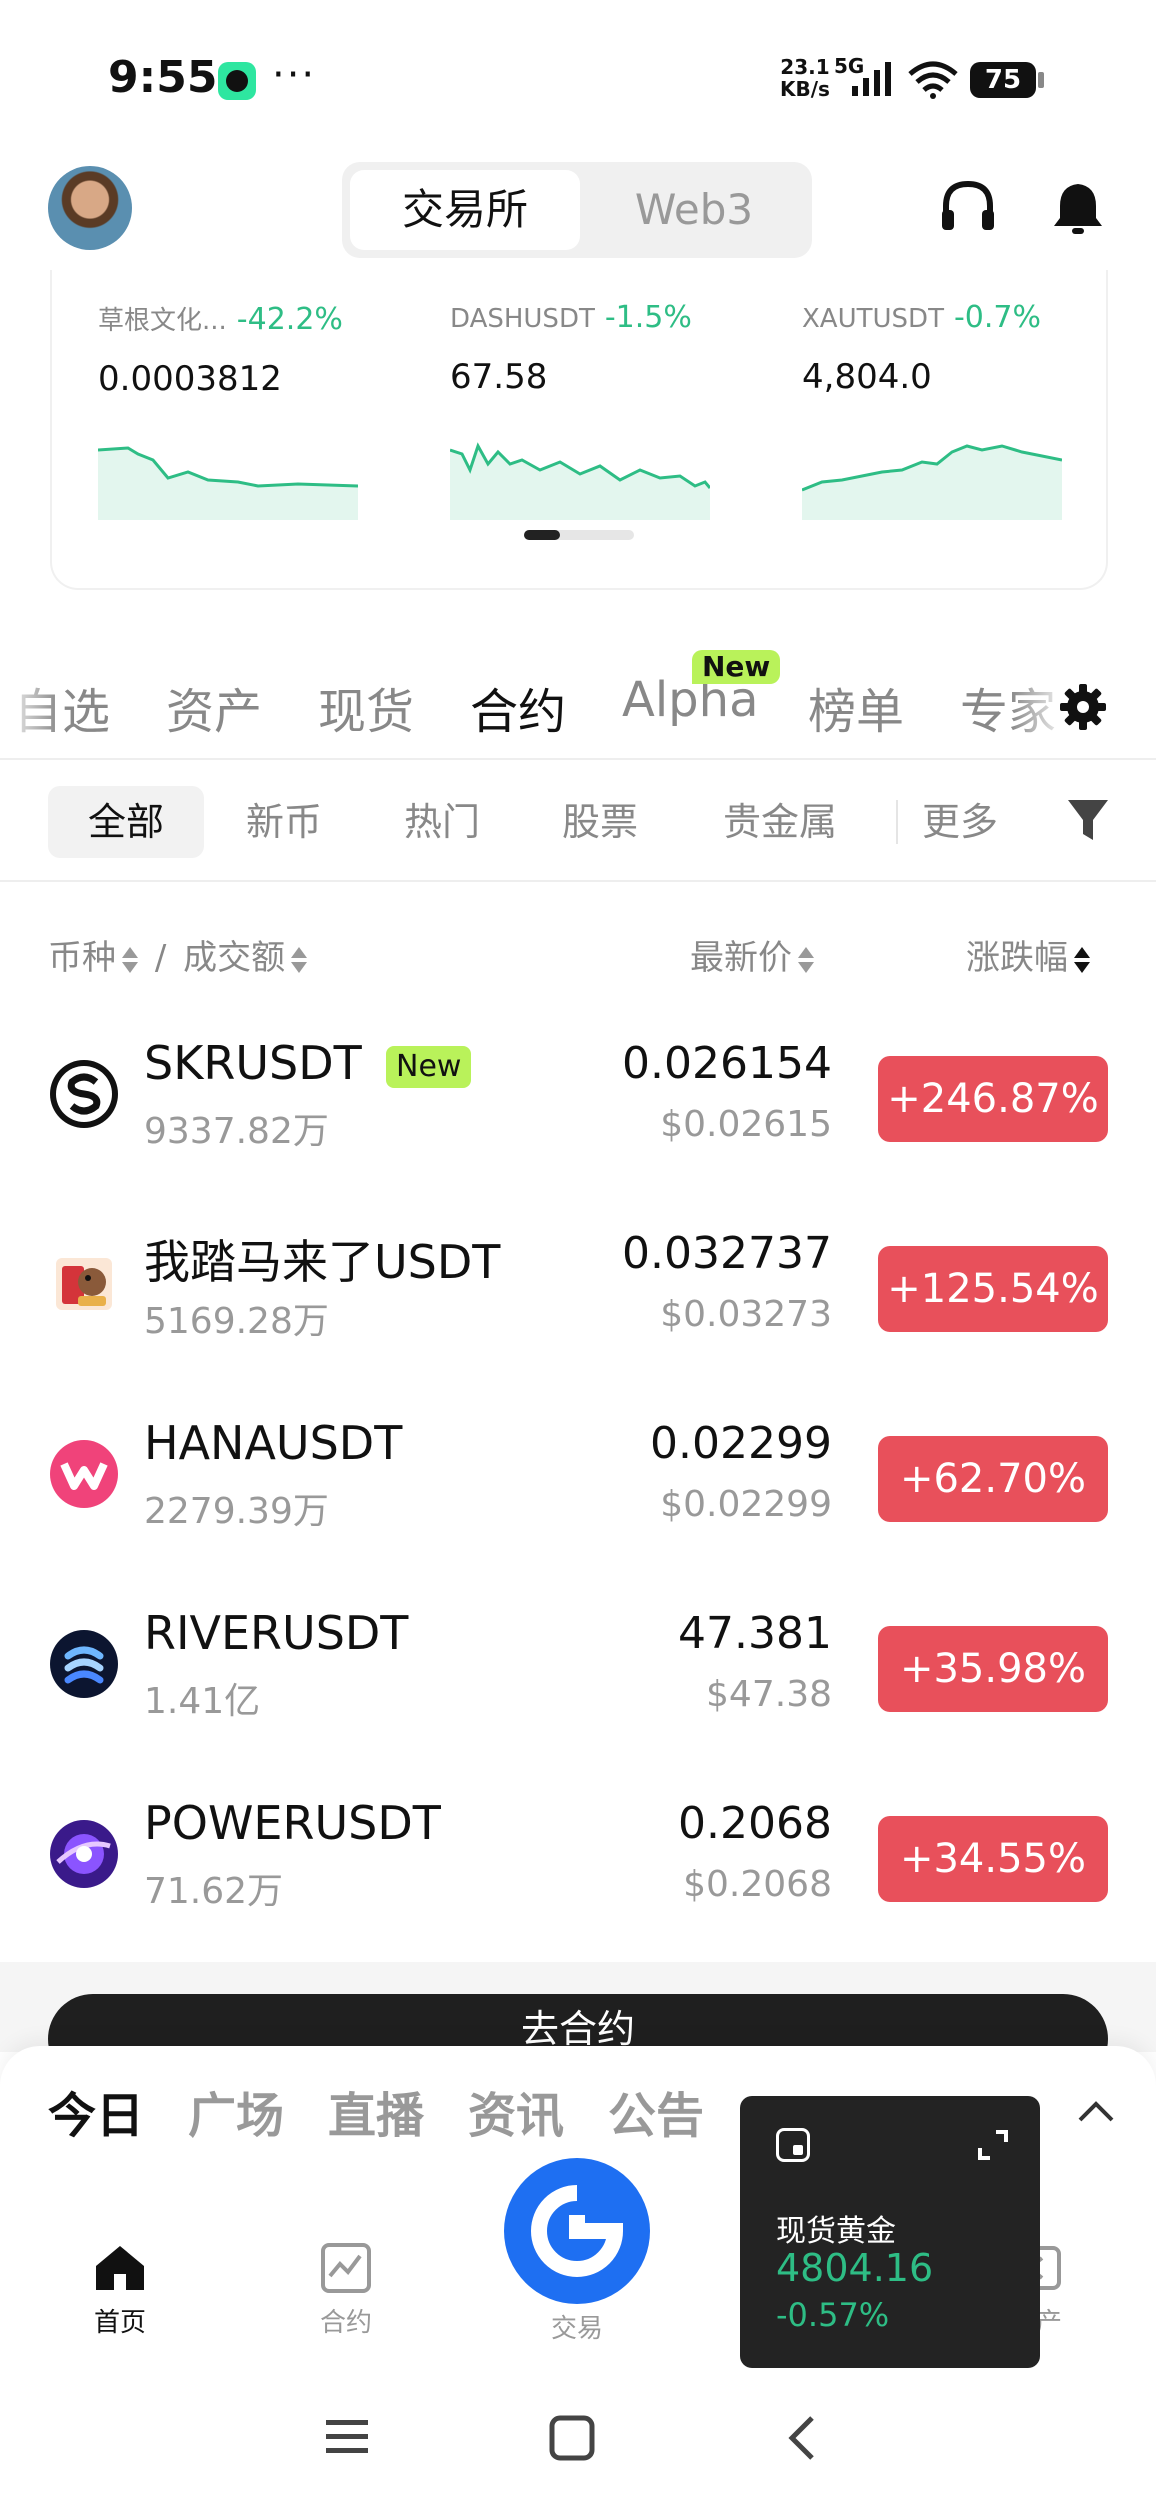  Describe the element at coordinates (746, 1504) in the screenshot. I see `price-usd: $0.02299` at that location.